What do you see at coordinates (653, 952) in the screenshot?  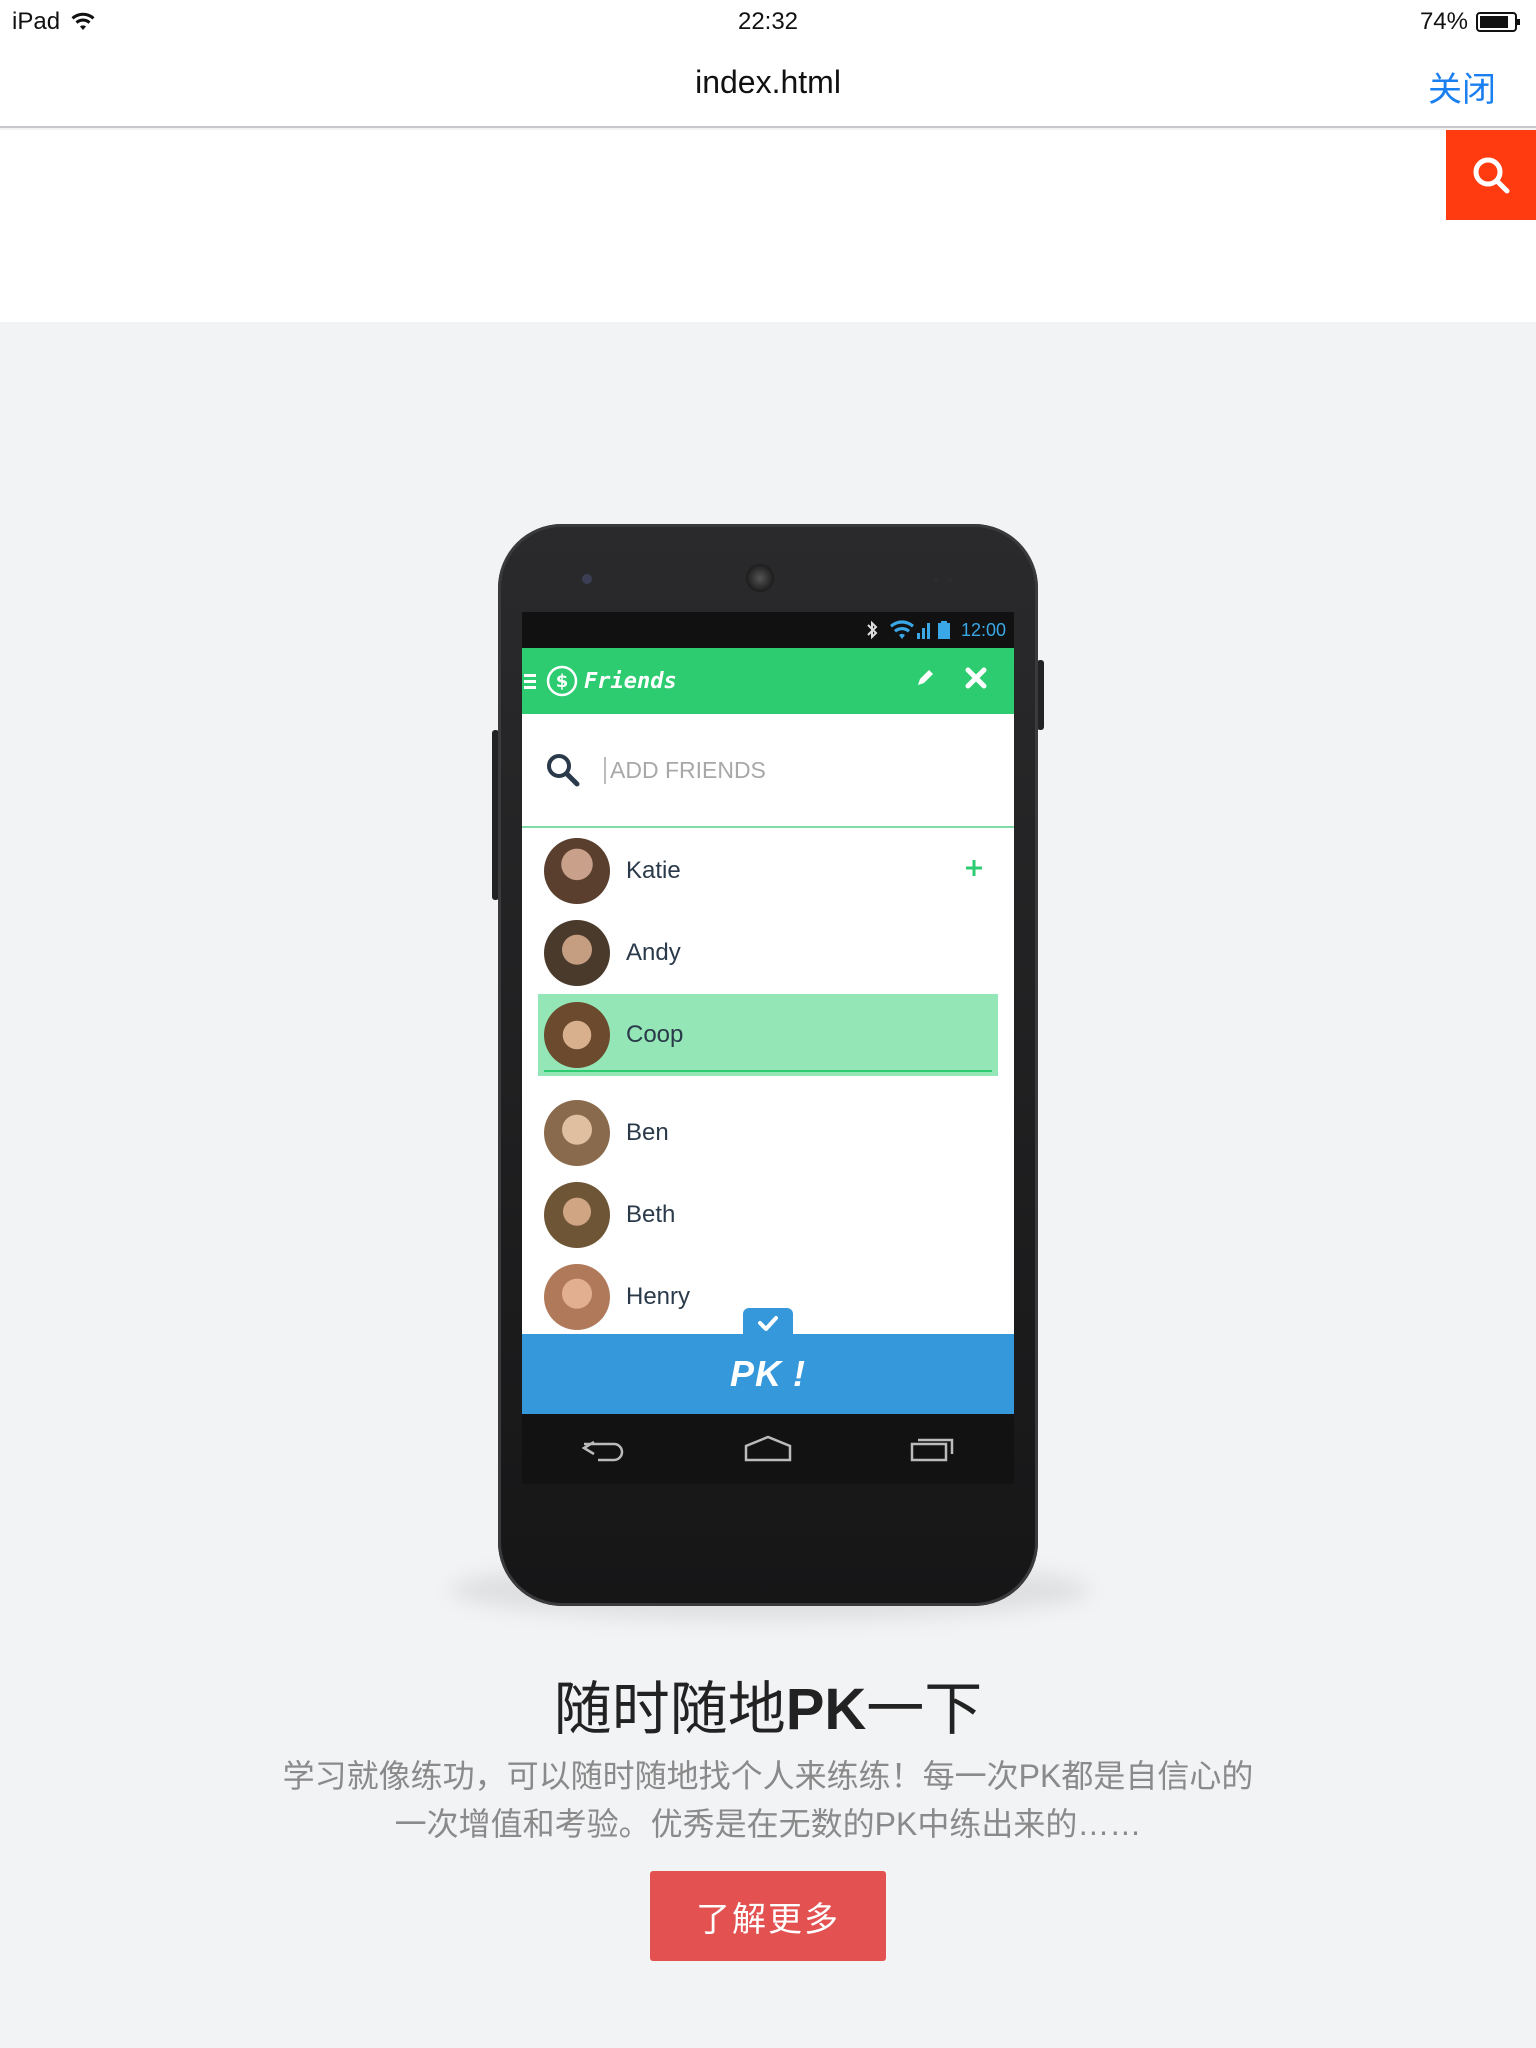 I see `friend-name: Andy` at bounding box center [653, 952].